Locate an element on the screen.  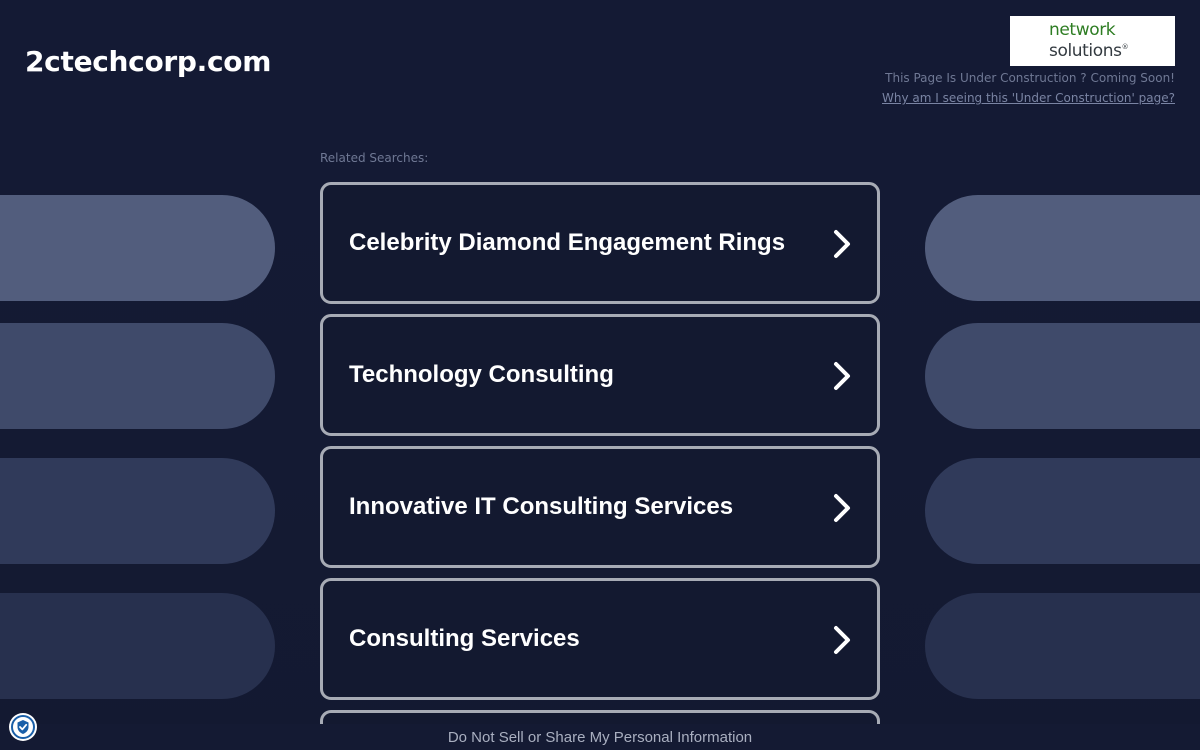
logo-line-solutions: solutions® is located at coordinates (1089, 51).